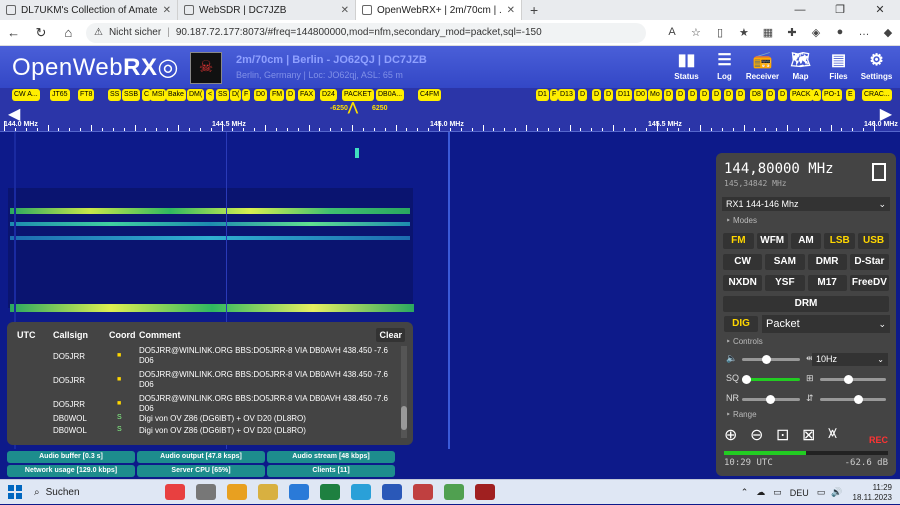 This screenshot has height=505, width=900. What do you see at coordinates (760, 492) in the screenshot?
I see `cloud-icon: ☁` at bounding box center [760, 492].